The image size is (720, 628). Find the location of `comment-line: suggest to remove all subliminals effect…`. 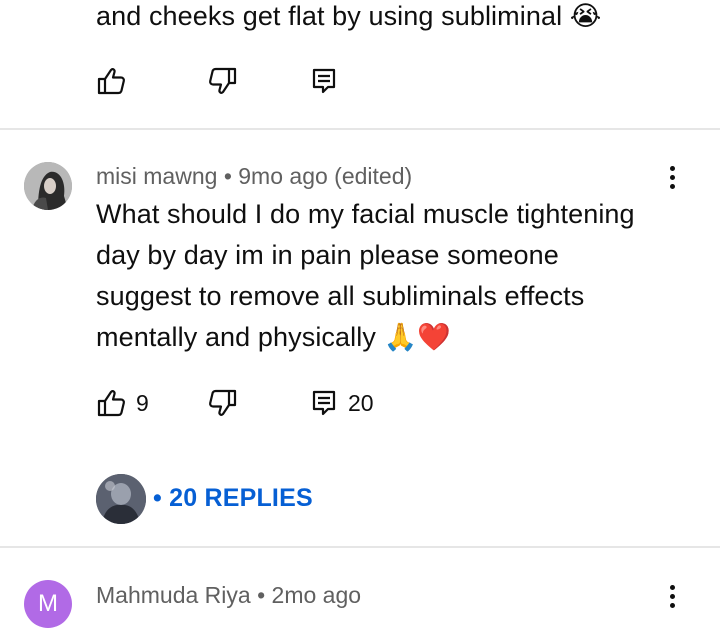

comment-line: suggest to remove all subliminals effect… is located at coordinates (340, 296).